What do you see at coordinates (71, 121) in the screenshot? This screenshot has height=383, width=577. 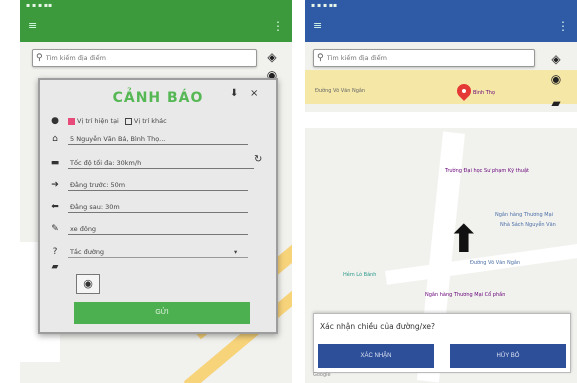 I see `current-location-checkbox` at bounding box center [71, 121].